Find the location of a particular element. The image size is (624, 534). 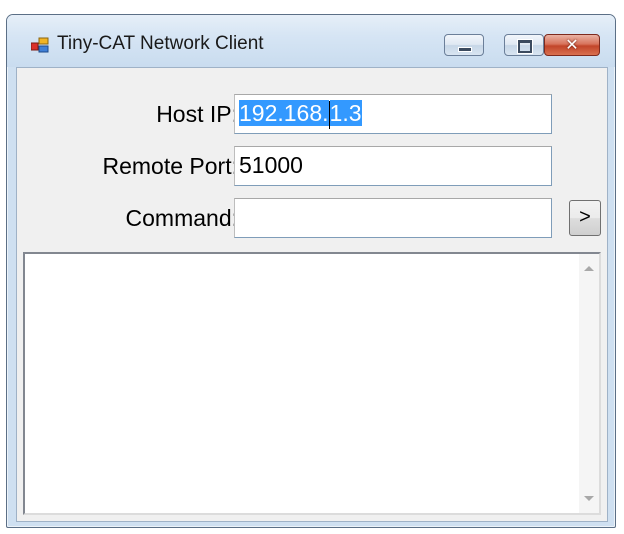

host-ip-input: 192.168.1.3 is located at coordinates (393, 114).